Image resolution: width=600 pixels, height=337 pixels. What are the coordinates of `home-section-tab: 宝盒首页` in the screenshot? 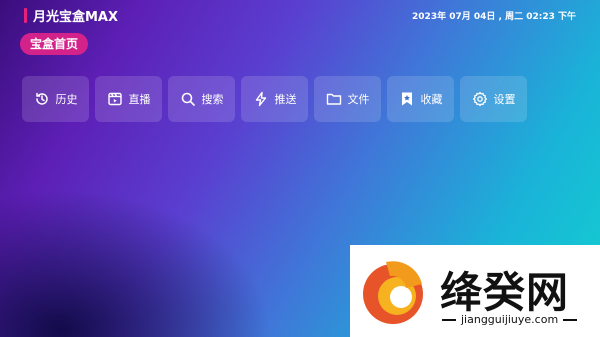 It's located at (54, 44).